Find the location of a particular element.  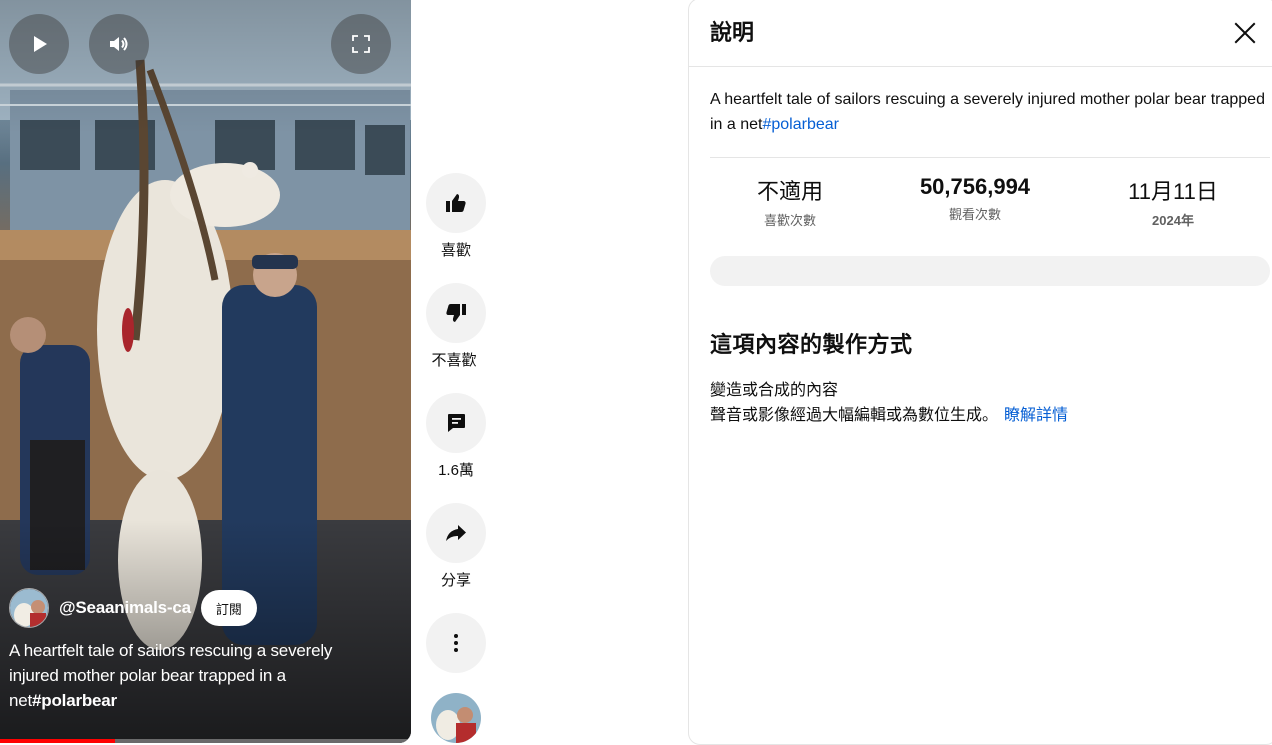

thumbs-down-icon is located at coordinates (456, 313).